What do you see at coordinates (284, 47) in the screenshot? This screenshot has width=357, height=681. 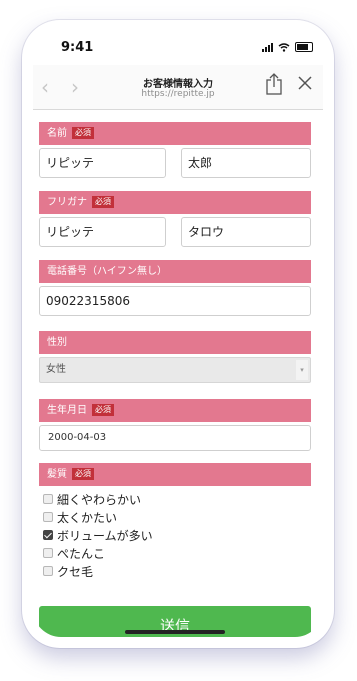 I see `wifi-icon` at bounding box center [284, 47].